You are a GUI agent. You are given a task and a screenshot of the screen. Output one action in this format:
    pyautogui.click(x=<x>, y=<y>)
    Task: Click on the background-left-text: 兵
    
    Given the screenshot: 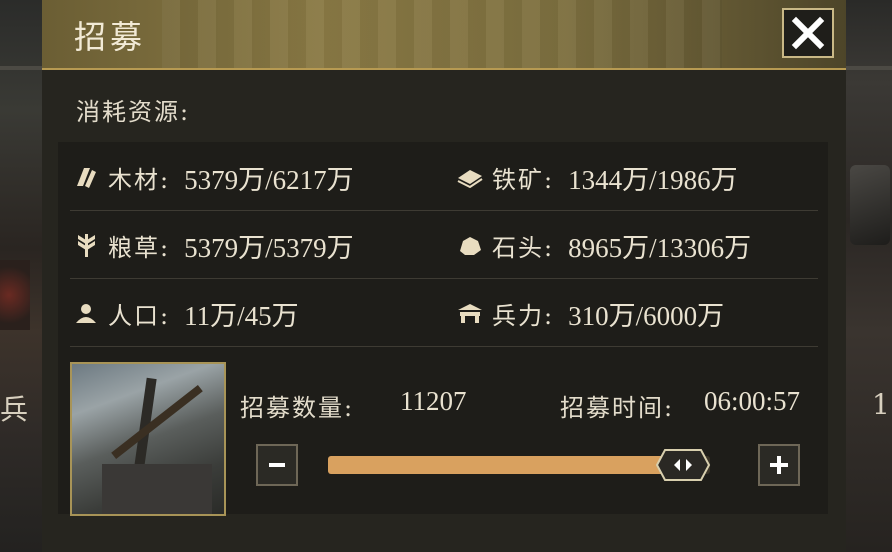 What is the action you would take?
    pyautogui.click(x=14, y=409)
    